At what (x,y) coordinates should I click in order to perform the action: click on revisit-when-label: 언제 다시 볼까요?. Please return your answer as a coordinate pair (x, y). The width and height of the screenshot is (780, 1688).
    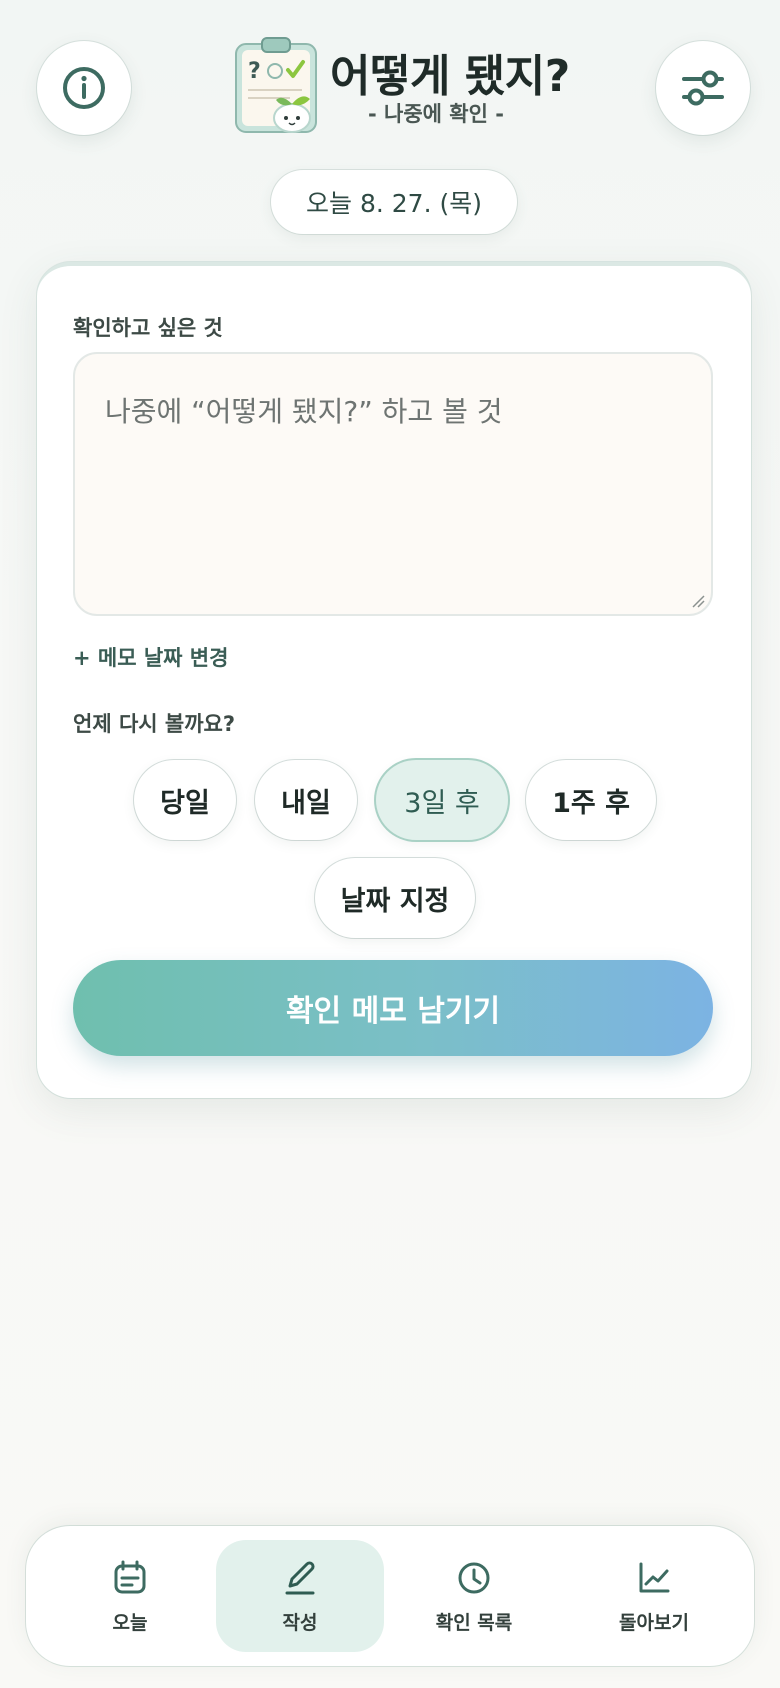
    Looking at the image, I should click on (154, 724).